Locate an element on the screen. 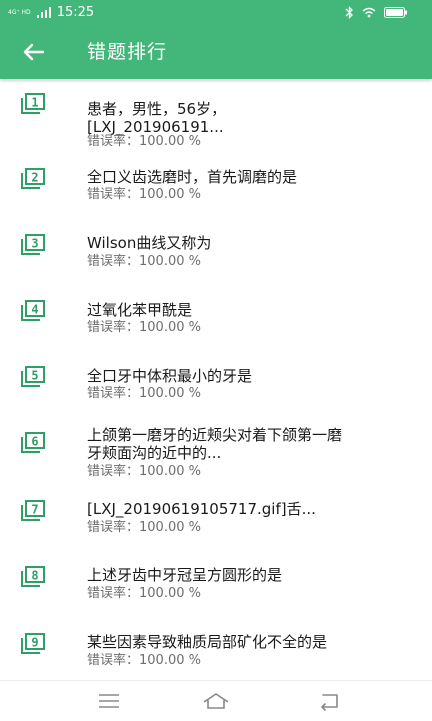 The image size is (432, 721). back-nav-button is located at coordinates (329, 701).